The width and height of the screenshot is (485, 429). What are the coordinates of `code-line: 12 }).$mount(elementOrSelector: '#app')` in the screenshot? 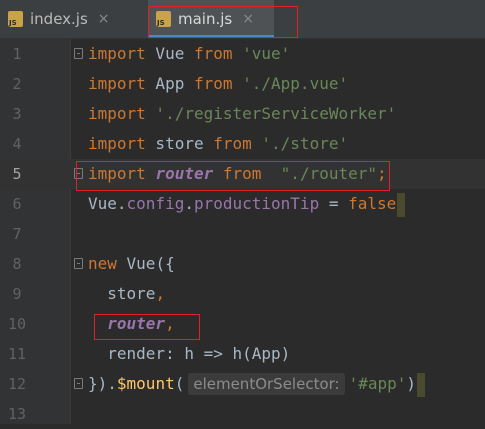 It's located at (242, 384).